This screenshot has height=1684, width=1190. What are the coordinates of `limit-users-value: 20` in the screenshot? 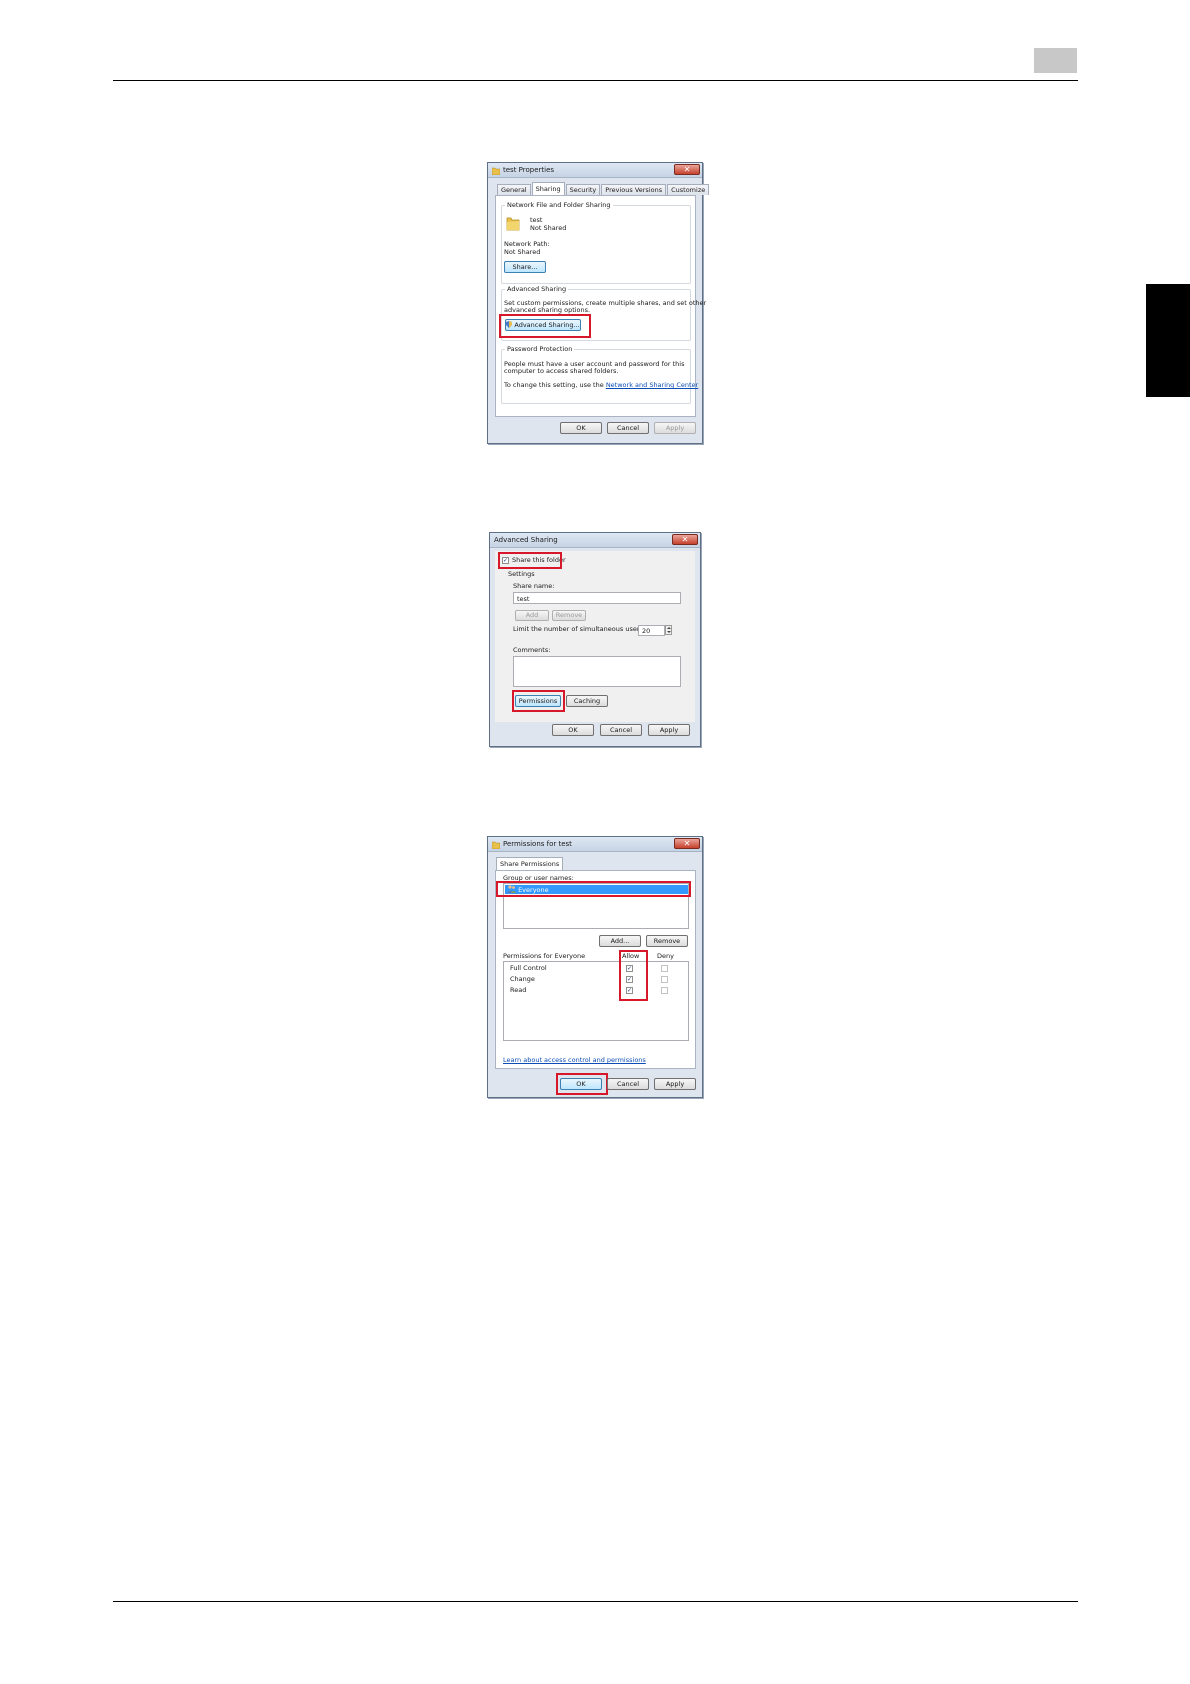 It's located at (646, 631).